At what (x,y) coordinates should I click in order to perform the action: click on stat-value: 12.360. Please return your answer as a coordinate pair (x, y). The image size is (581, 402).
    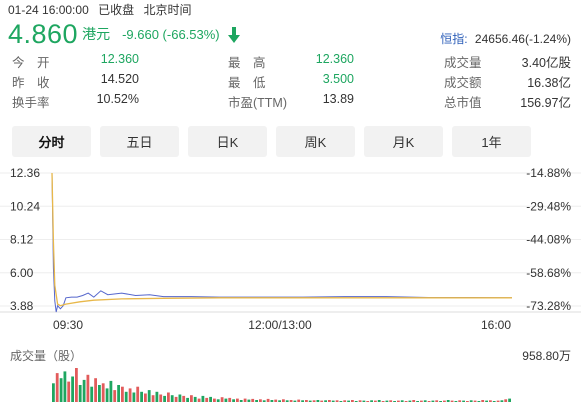
    Looking at the image, I should click on (119, 59).